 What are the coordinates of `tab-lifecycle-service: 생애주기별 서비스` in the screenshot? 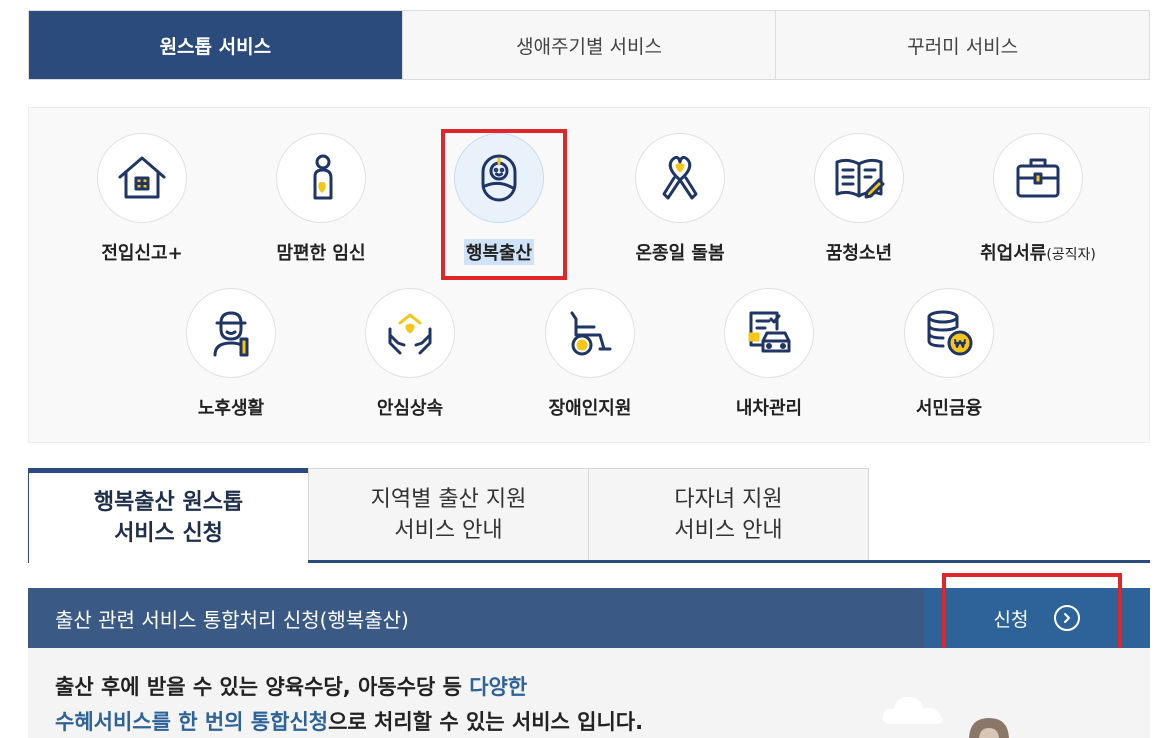 It's located at (588, 45).